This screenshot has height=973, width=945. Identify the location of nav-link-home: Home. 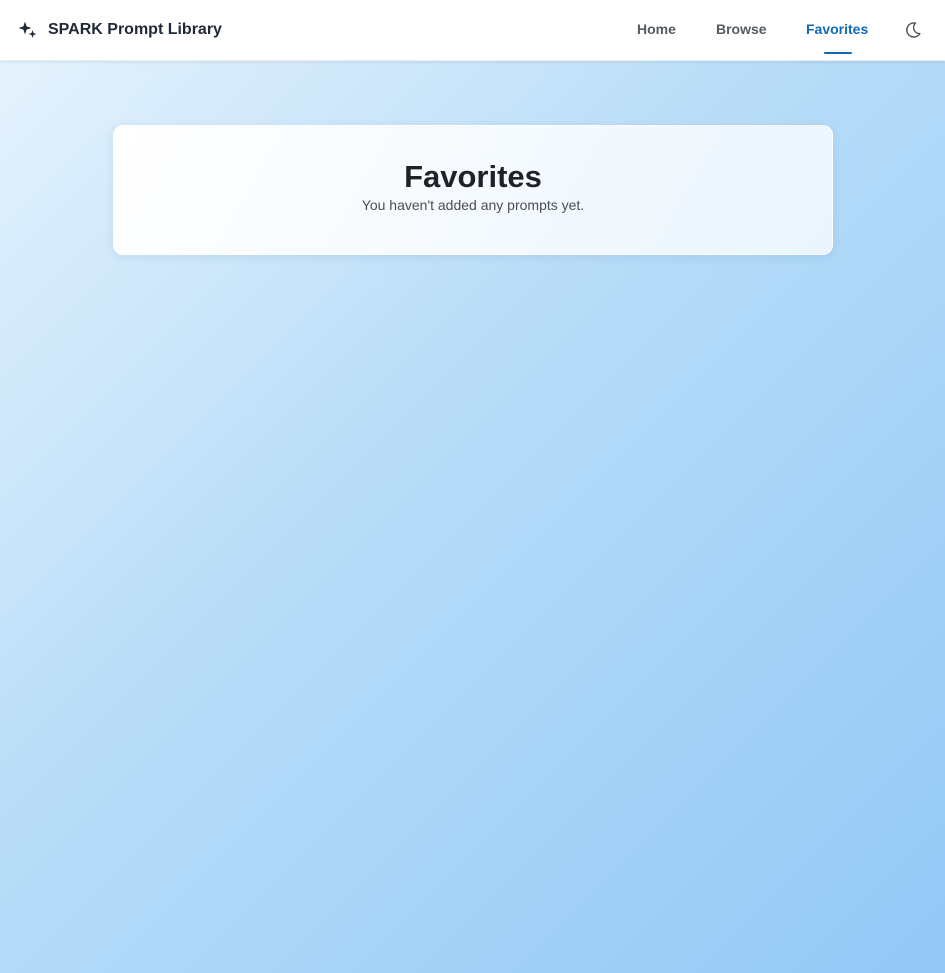
(656, 29).